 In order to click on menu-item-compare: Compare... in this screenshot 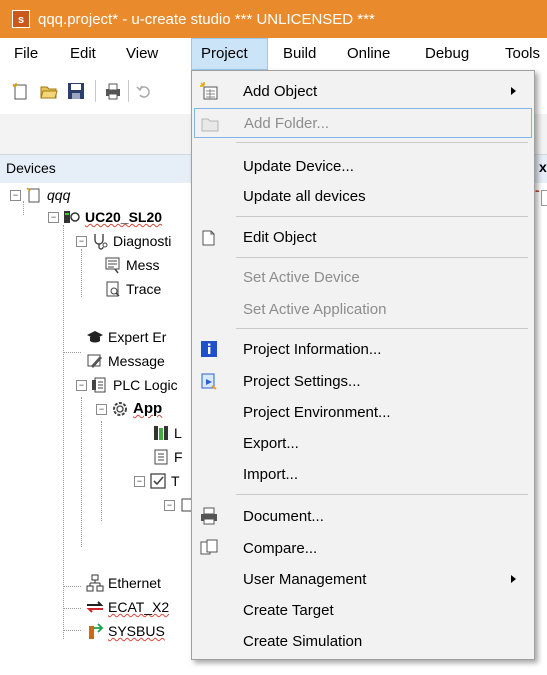, I will do `click(363, 548)`.